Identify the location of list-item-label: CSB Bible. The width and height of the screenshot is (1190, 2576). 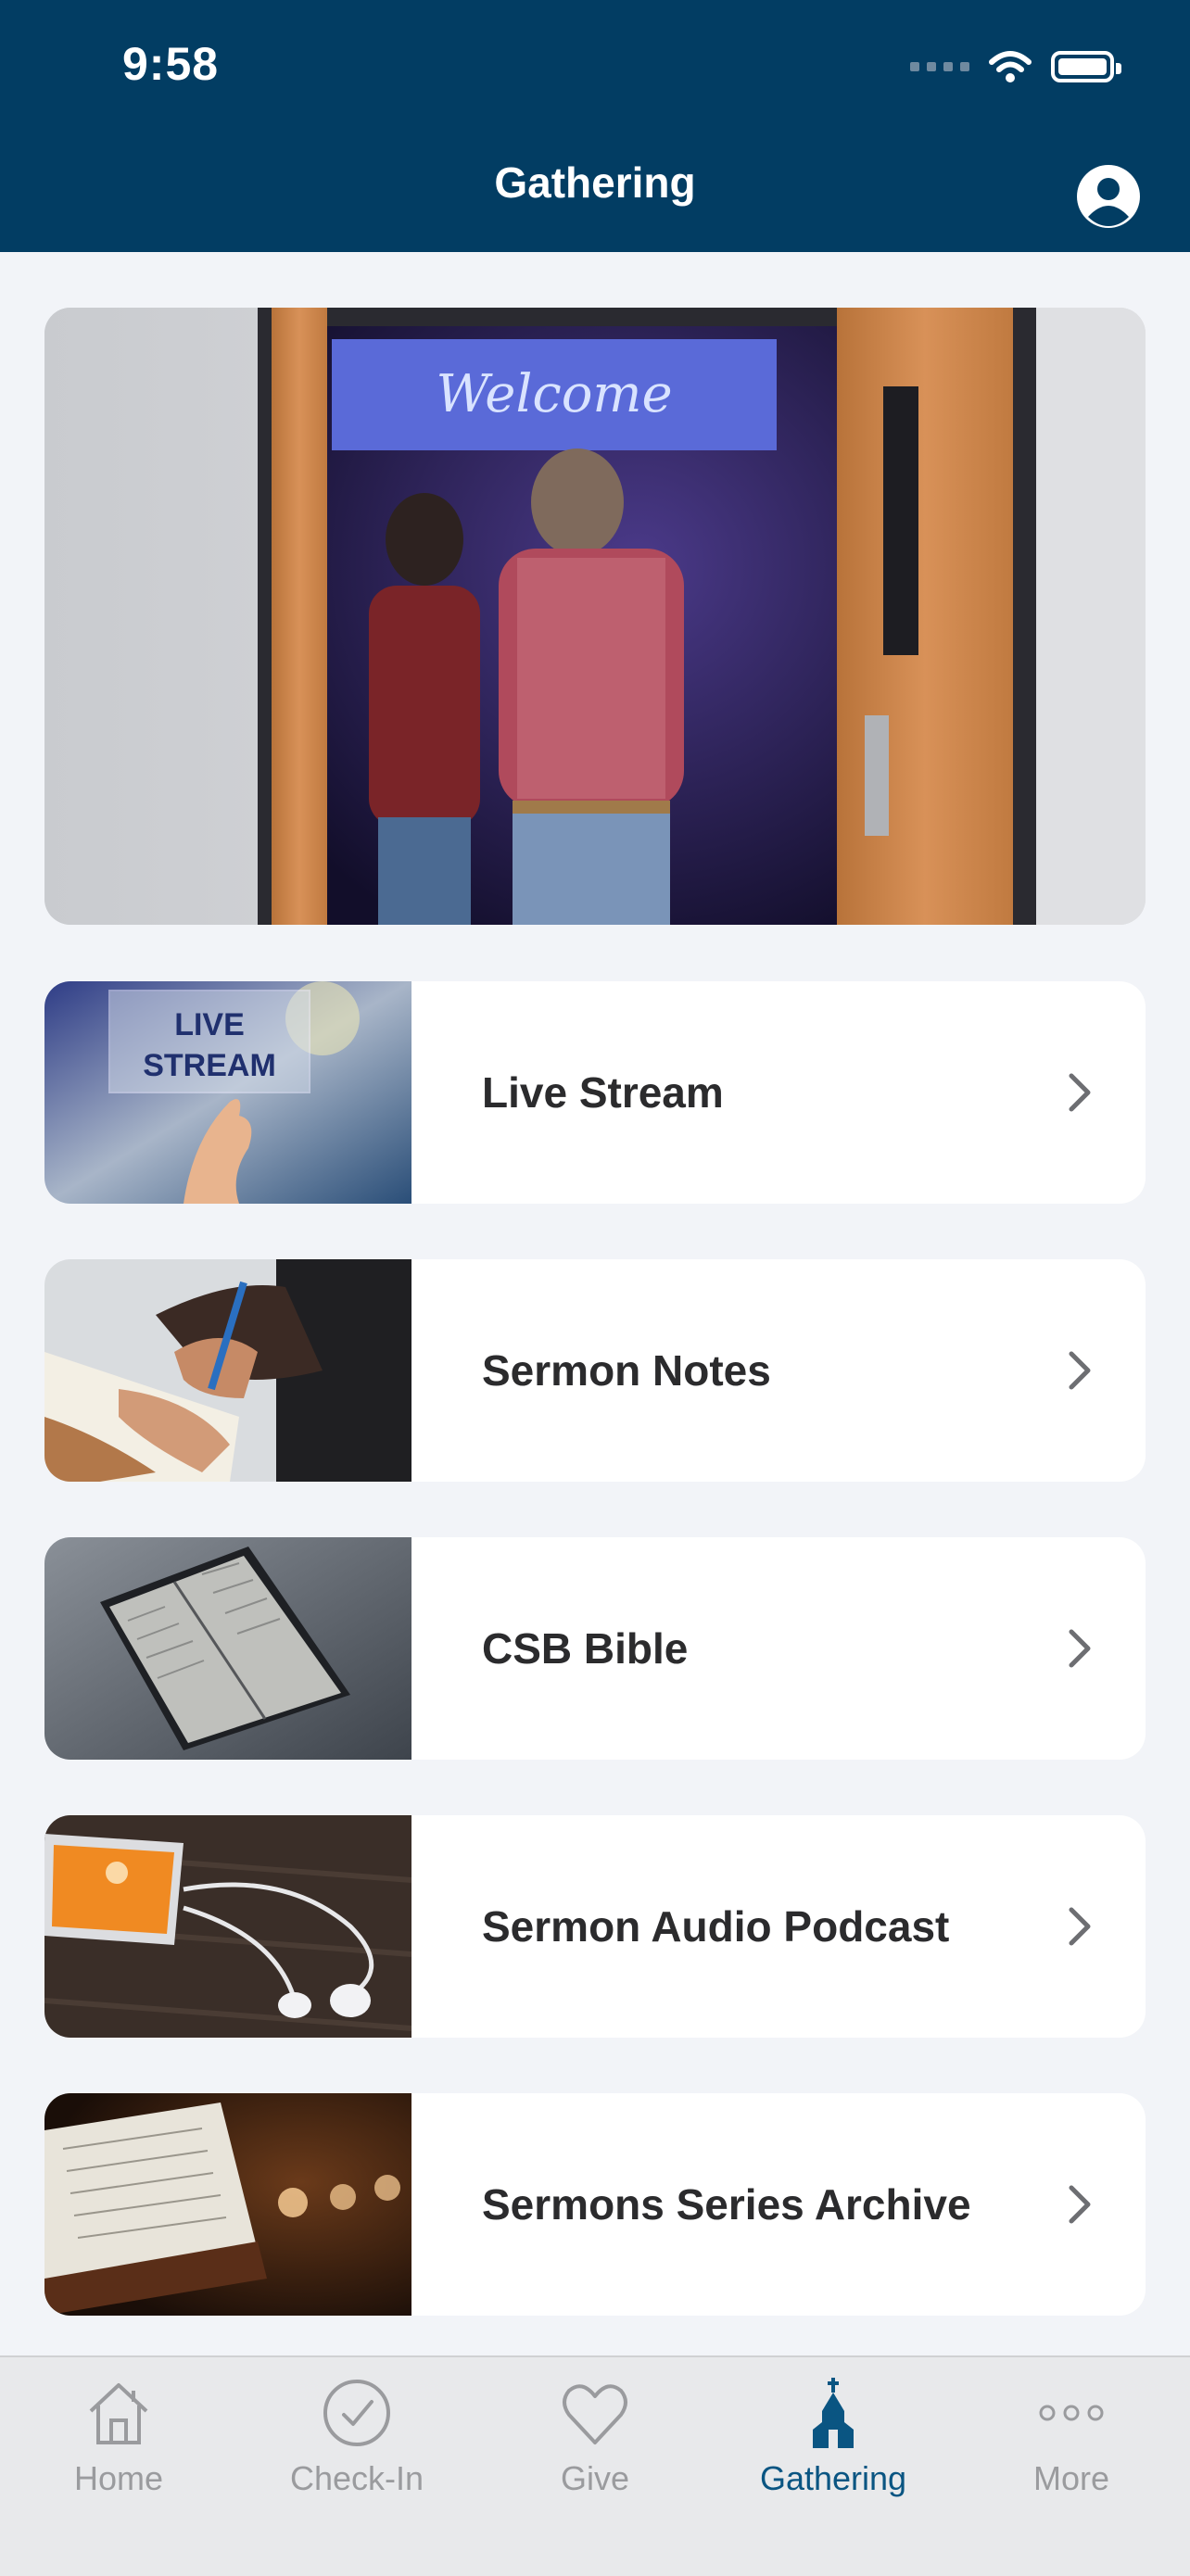
(585, 1649).